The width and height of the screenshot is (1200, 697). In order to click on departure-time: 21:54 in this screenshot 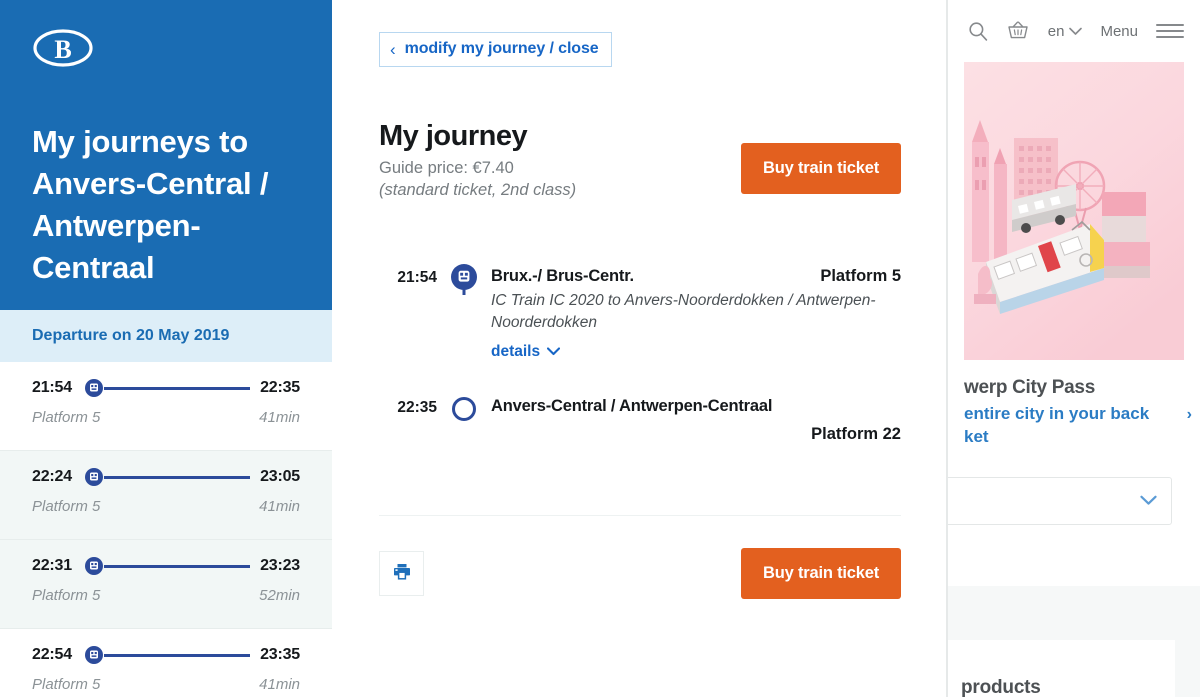, I will do `click(417, 277)`.